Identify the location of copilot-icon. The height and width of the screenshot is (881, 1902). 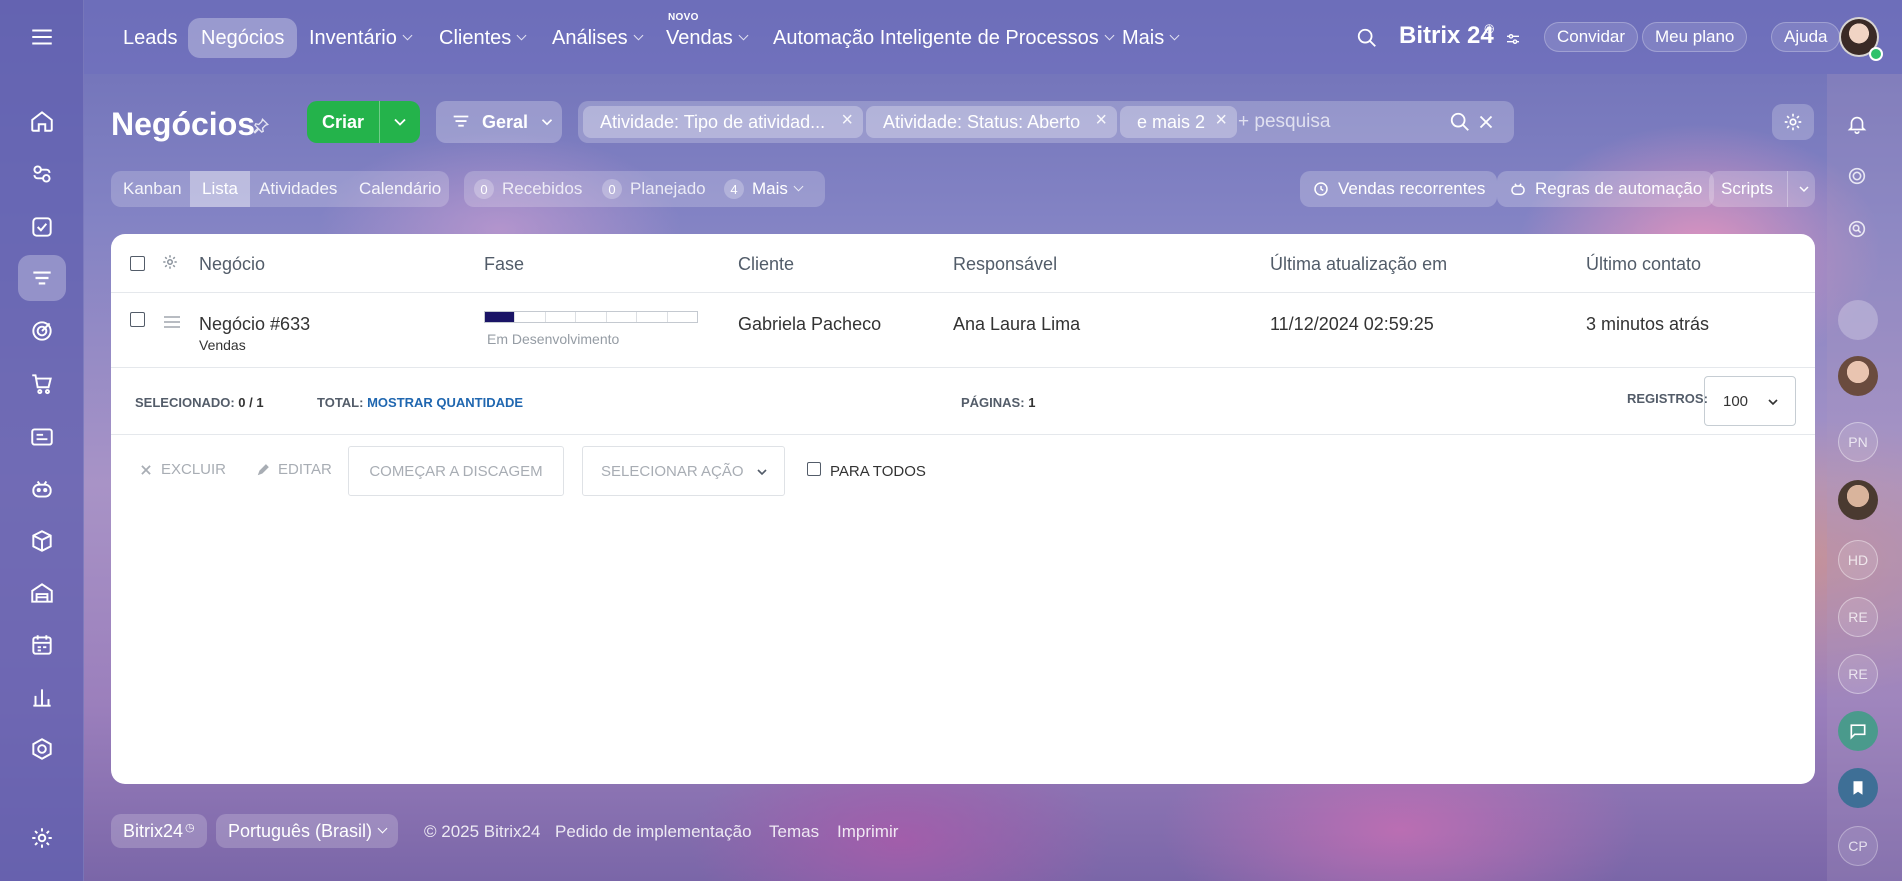
(42, 489).